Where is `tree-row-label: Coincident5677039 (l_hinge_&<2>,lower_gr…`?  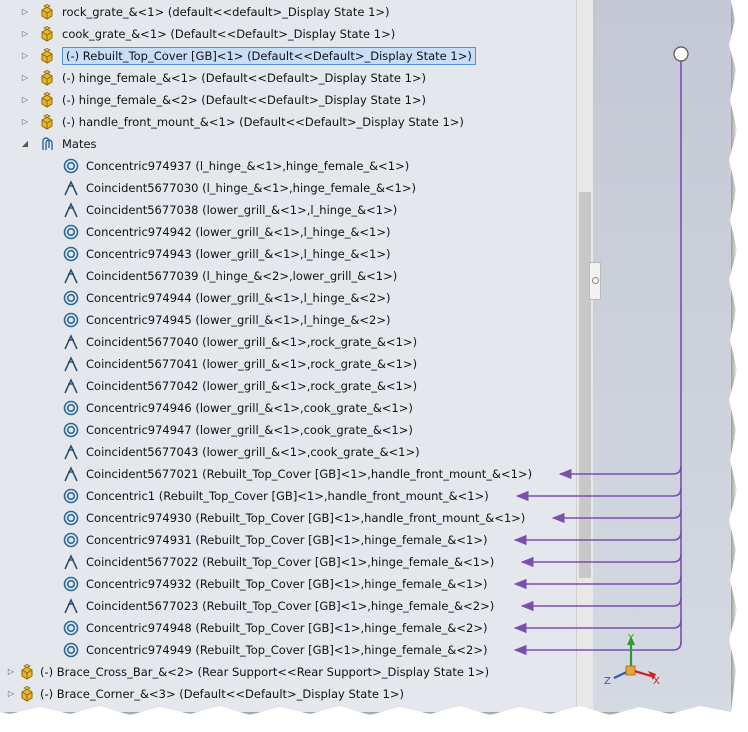
tree-row-label: Coincident5677039 (l_hinge_&<2>,lower_gr… is located at coordinates (242, 276).